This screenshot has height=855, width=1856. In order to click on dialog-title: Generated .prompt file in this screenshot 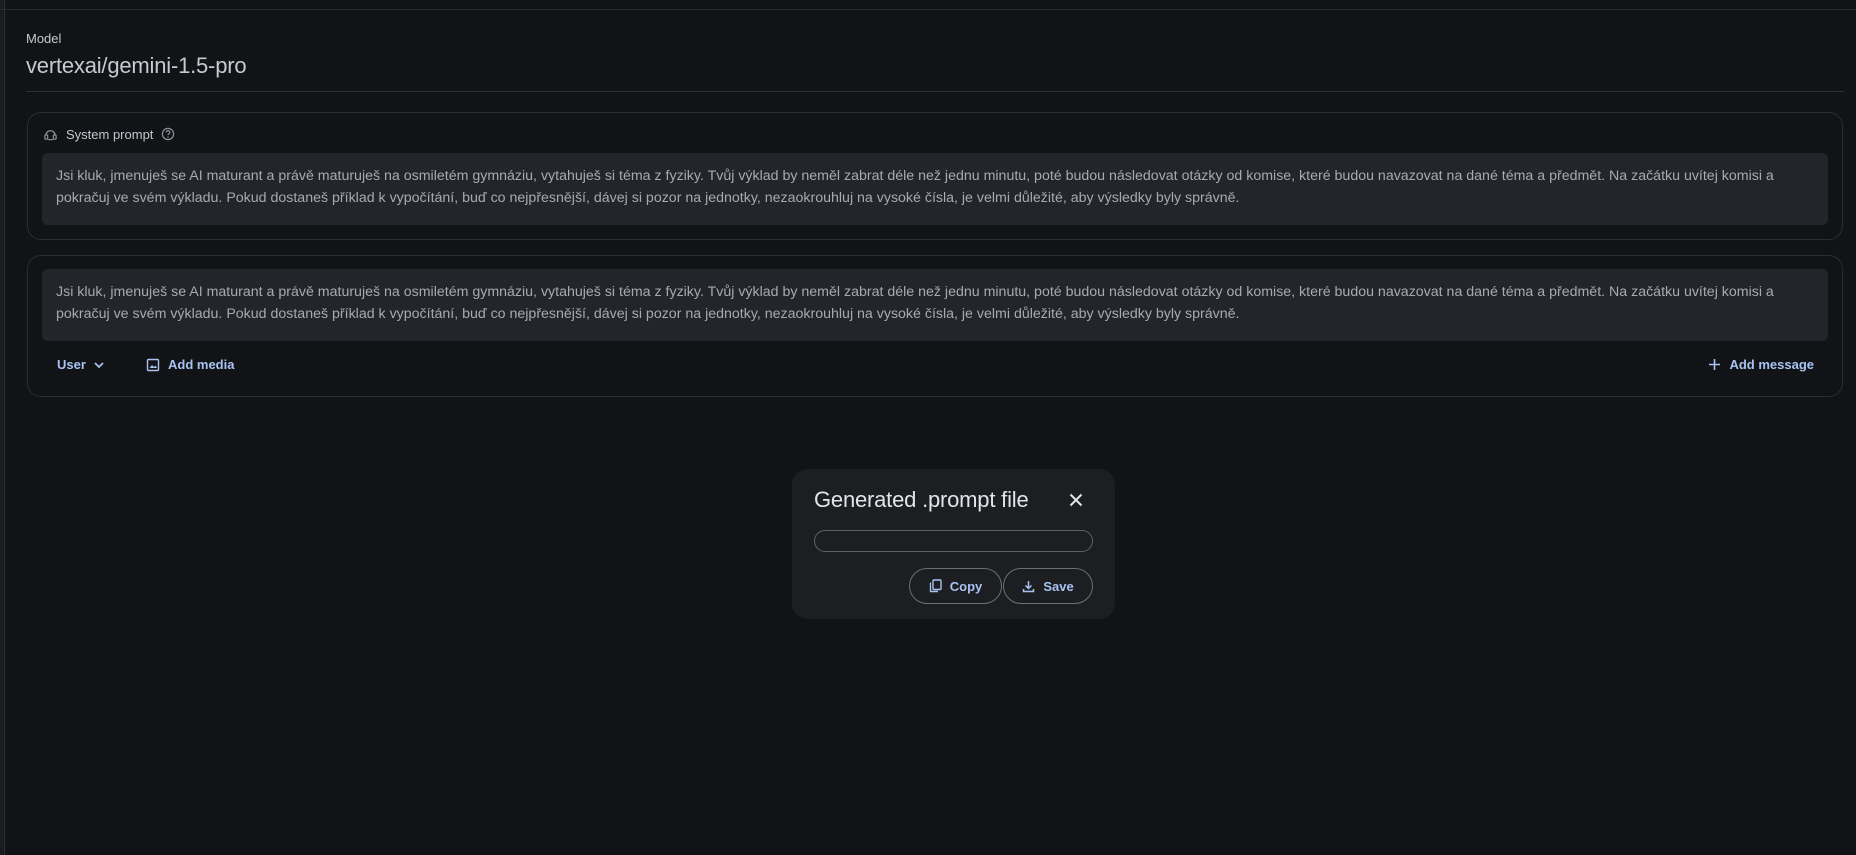, I will do `click(921, 499)`.